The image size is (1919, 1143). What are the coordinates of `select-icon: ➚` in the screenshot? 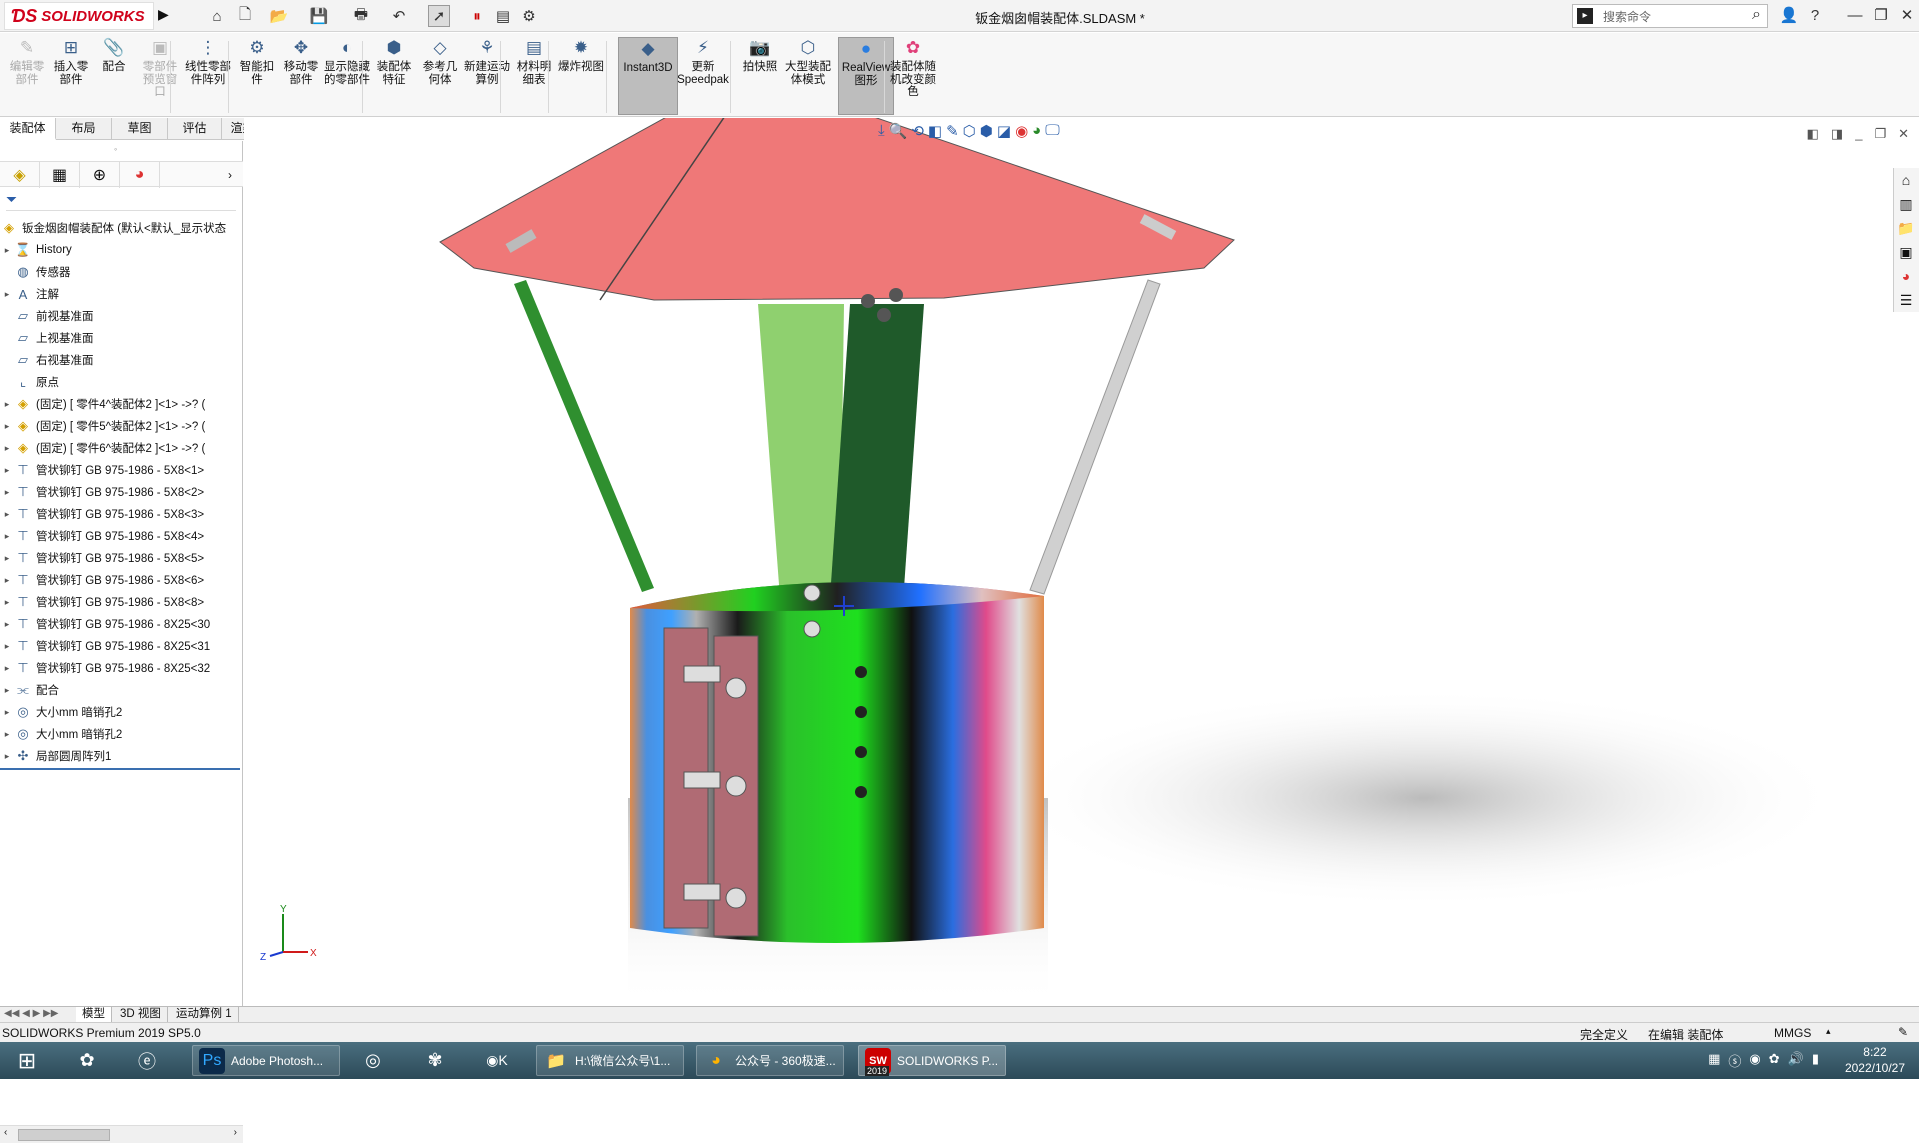 It's located at (439, 16).